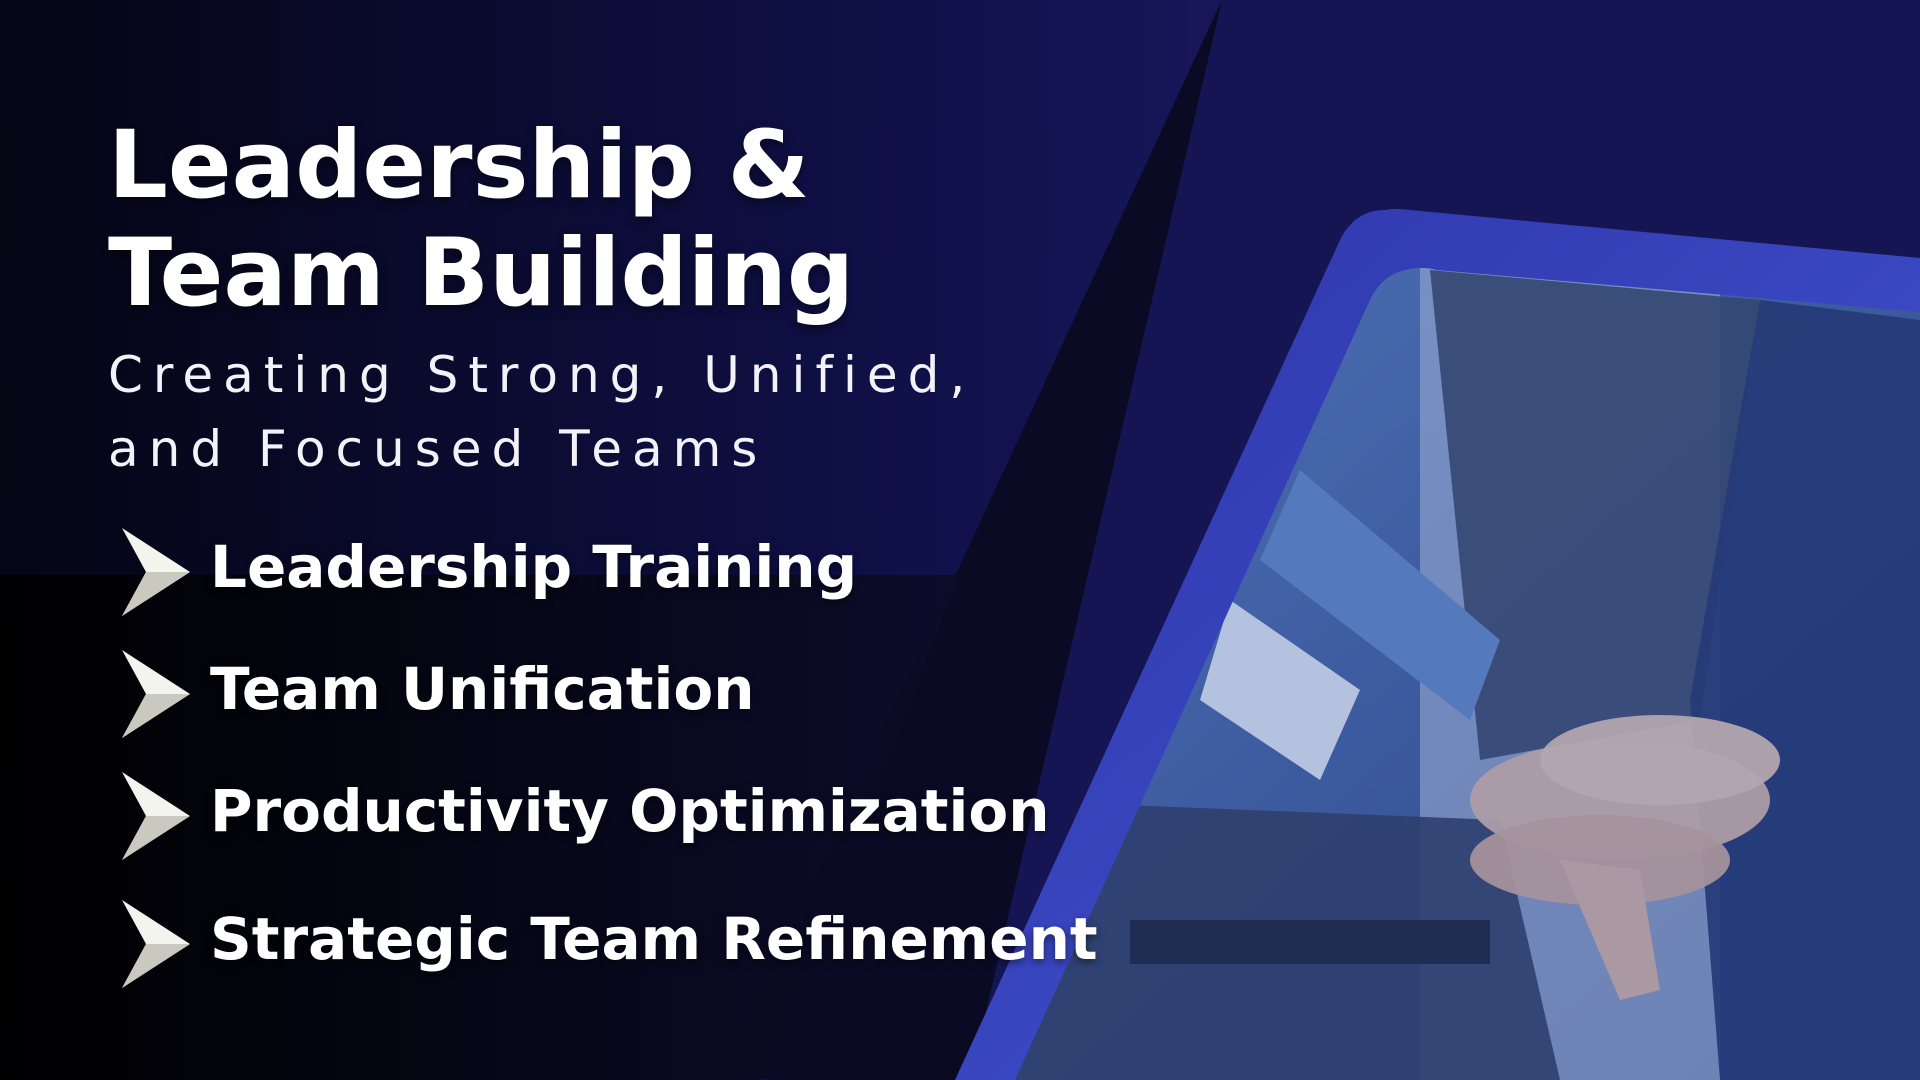  I want to click on list-item: Strategic Team Refinement, so click(658, 942).